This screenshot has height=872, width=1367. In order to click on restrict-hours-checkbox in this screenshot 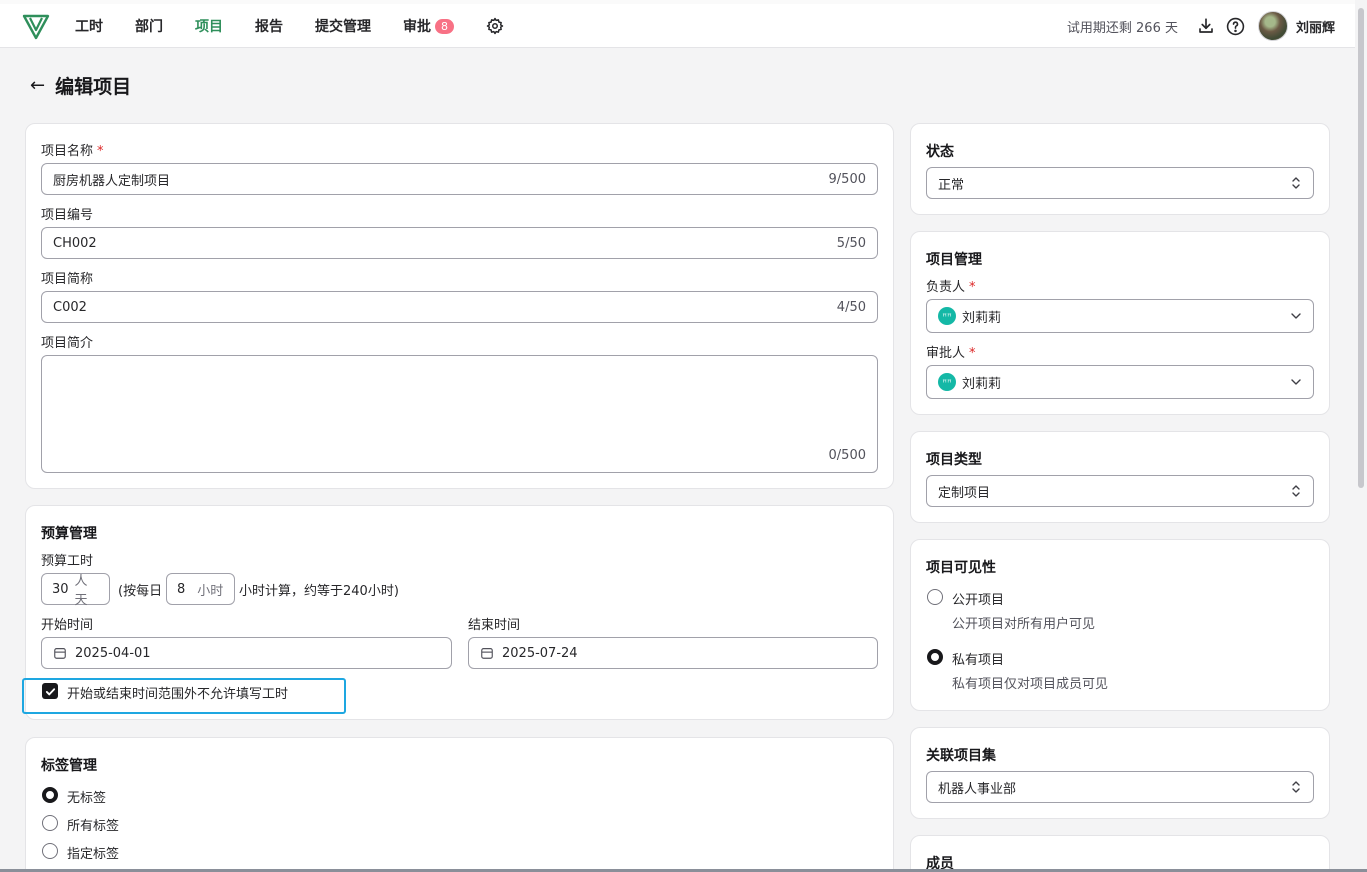, I will do `click(50, 691)`.